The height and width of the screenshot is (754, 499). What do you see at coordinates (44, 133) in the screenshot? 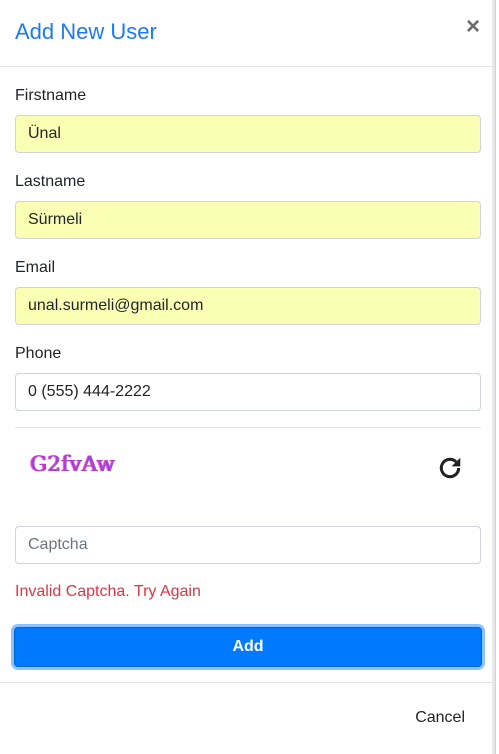
I see `firstname-value: Ünal` at bounding box center [44, 133].